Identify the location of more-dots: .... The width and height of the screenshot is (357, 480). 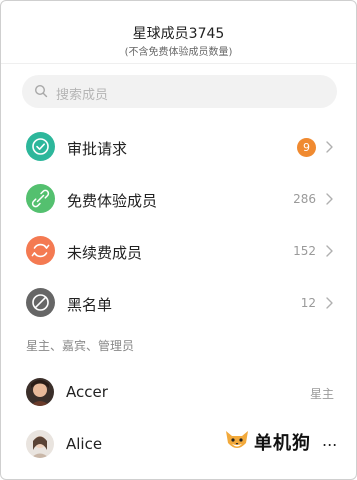
(330, 440).